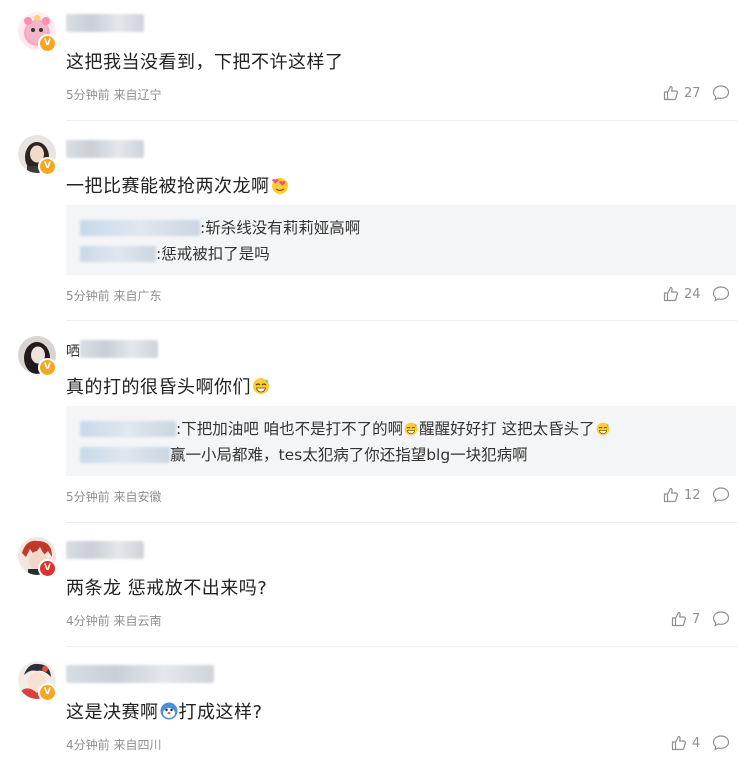 The width and height of the screenshot is (755, 767). I want to click on reply-item: :斩杀线没有莉莉娅高啊, so click(220, 227).